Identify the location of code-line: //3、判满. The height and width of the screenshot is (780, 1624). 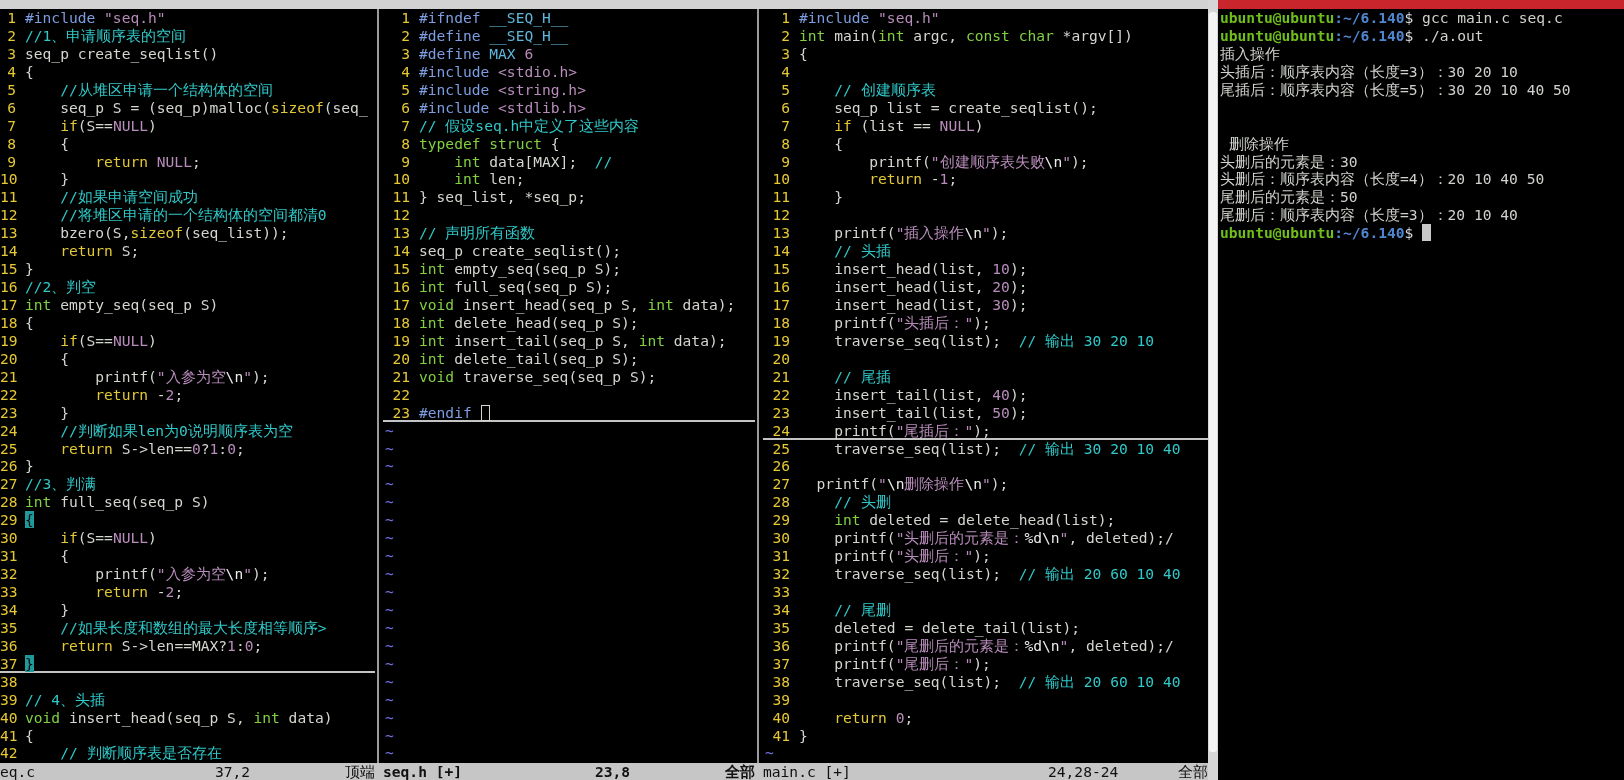
(61, 483).